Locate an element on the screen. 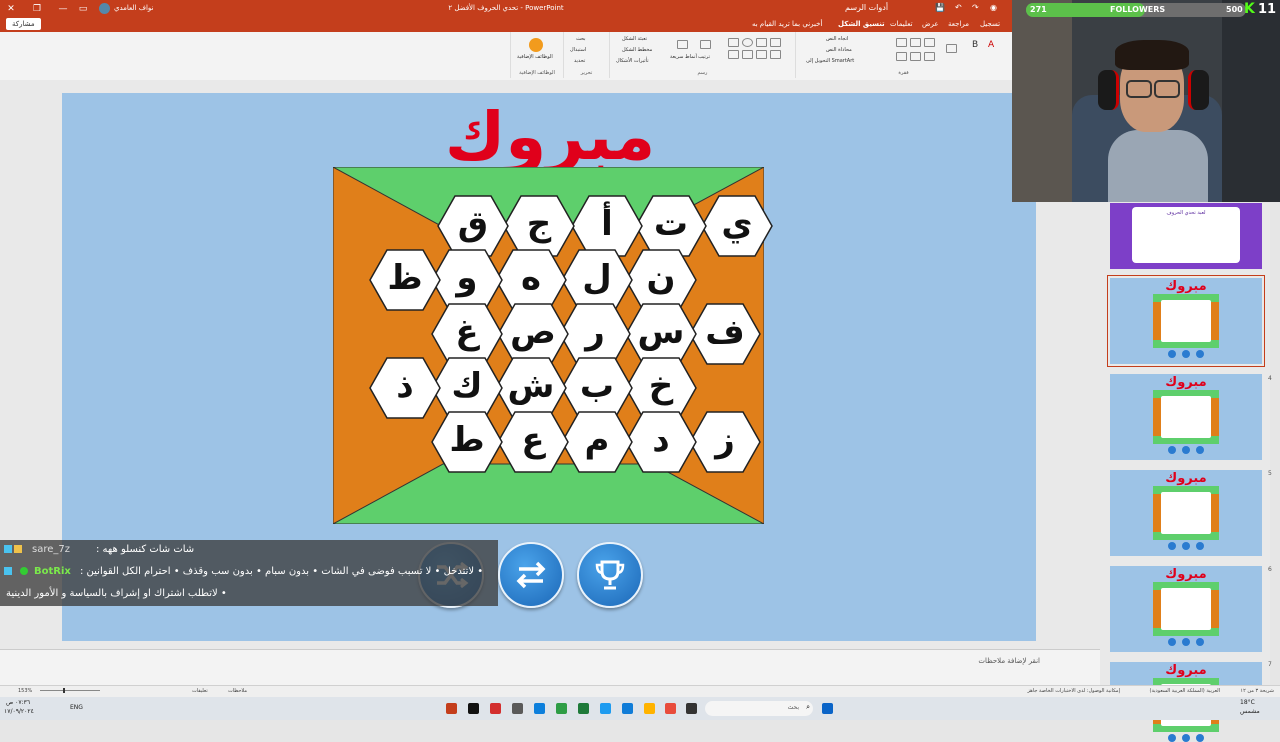  align-right-icon is located at coordinates (901, 56).